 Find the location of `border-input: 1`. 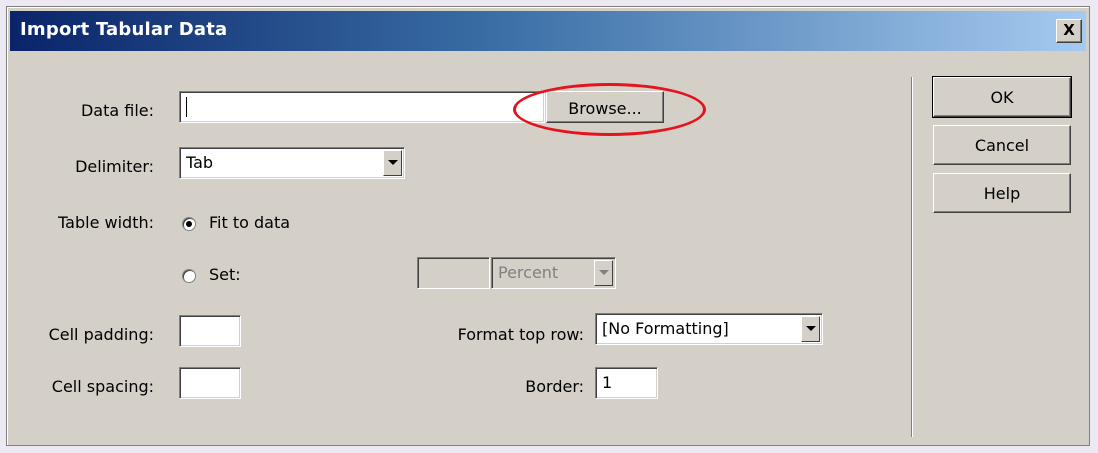

border-input: 1 is located at coordinates (626, 383).